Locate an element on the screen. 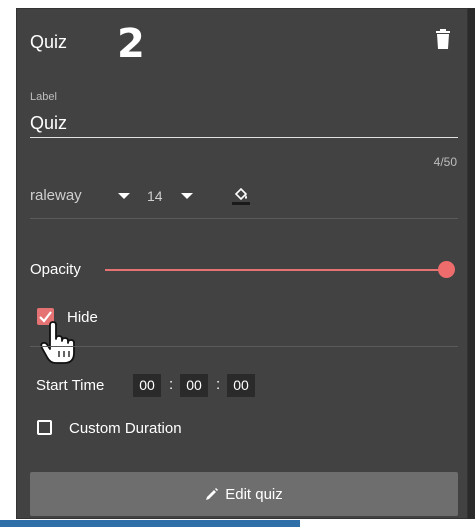 This screenshot has width=475, height=527. hand-pointer-cursor-icon is located at coordinates (57, 342).